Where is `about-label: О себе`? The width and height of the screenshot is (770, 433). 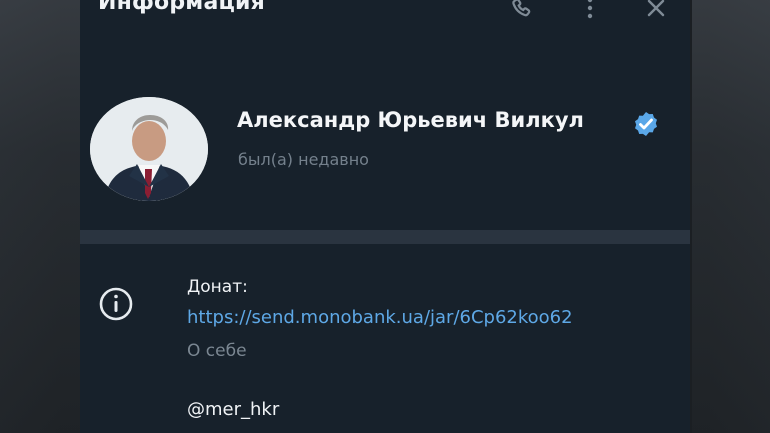 about-label: О себе is located at coordinates (217, 351).